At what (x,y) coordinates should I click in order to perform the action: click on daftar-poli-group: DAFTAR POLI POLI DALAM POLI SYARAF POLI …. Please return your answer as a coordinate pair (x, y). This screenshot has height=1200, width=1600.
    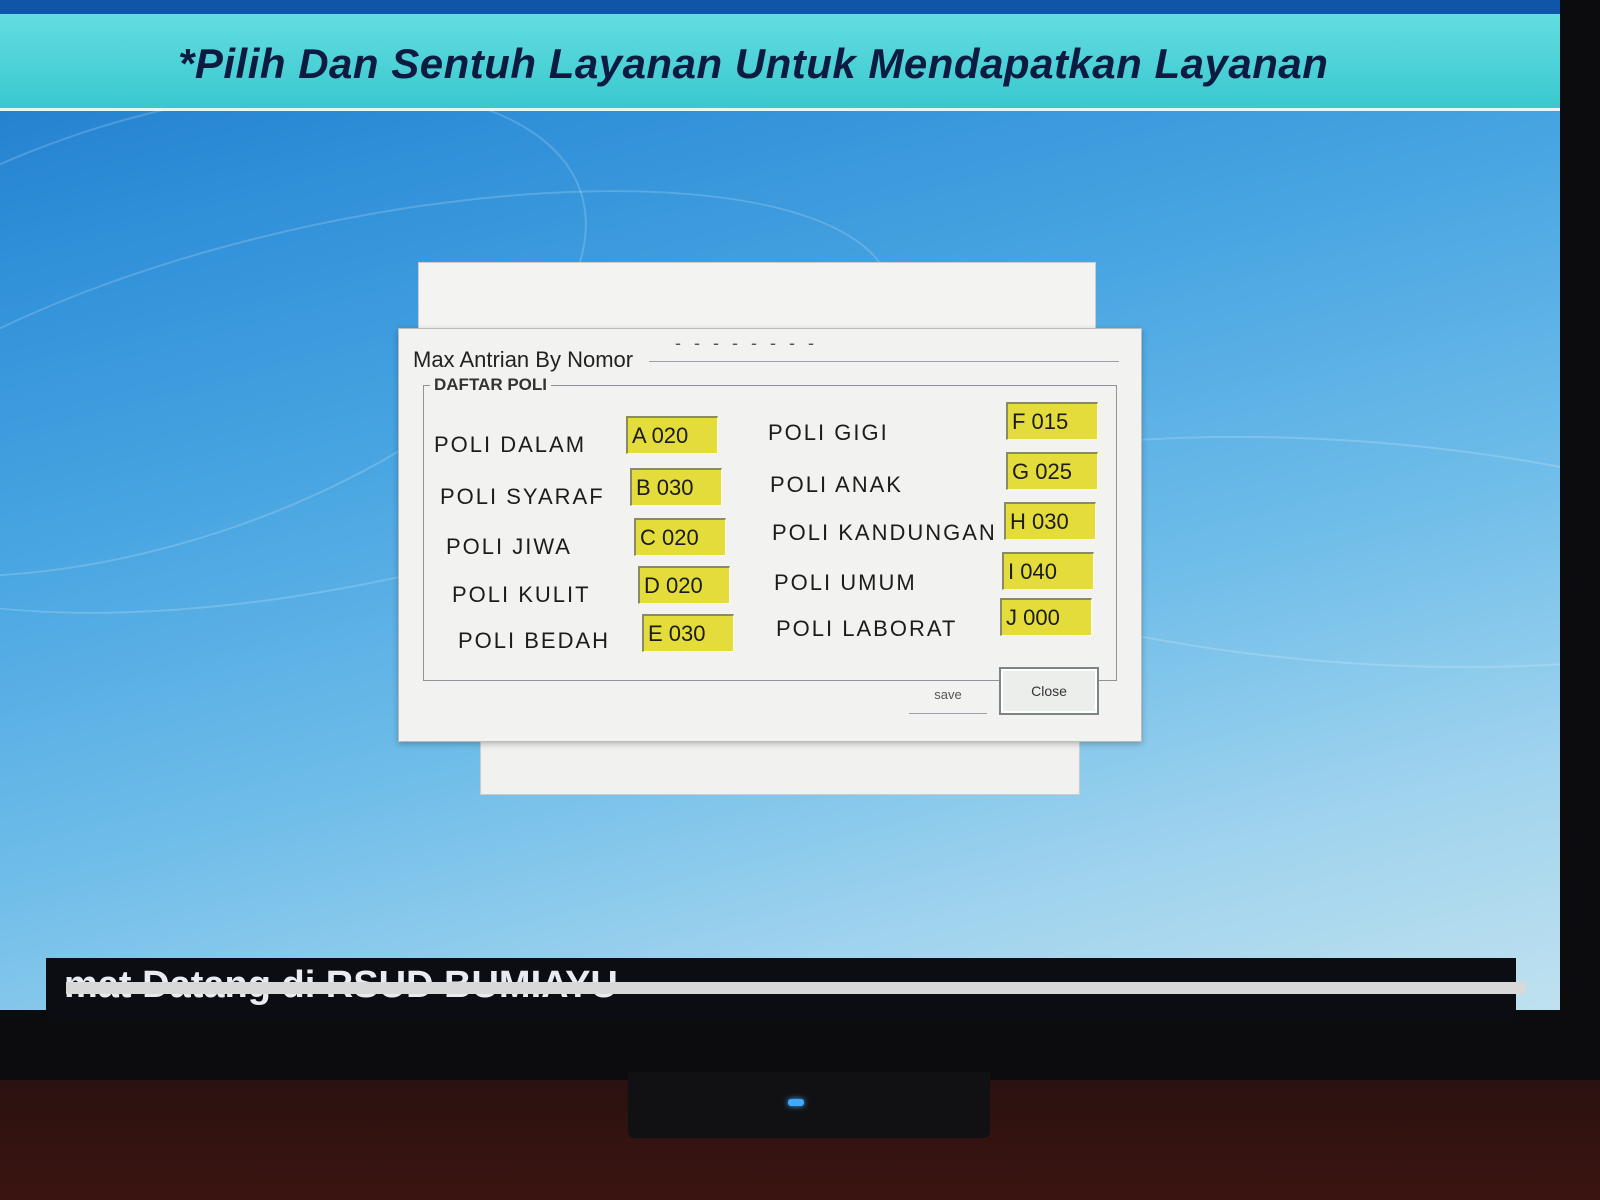
    Looking at the image, I should click on (770, 528).